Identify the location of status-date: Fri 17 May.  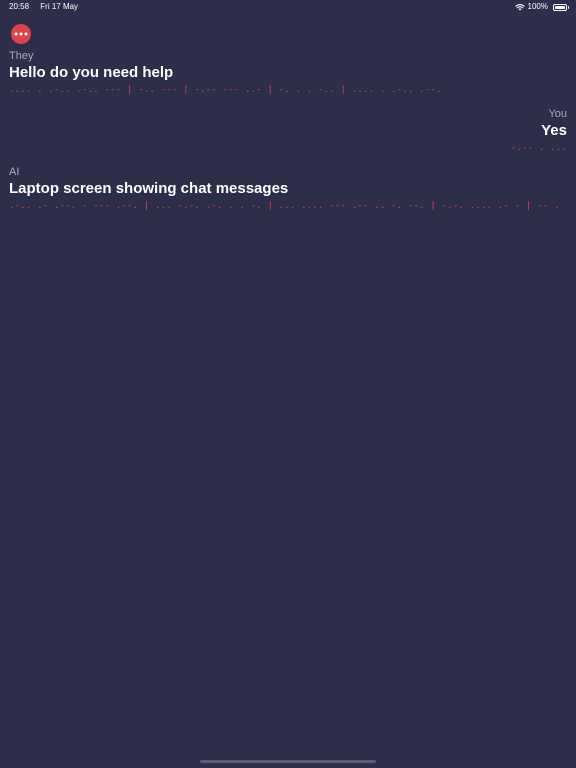
(59, 6).